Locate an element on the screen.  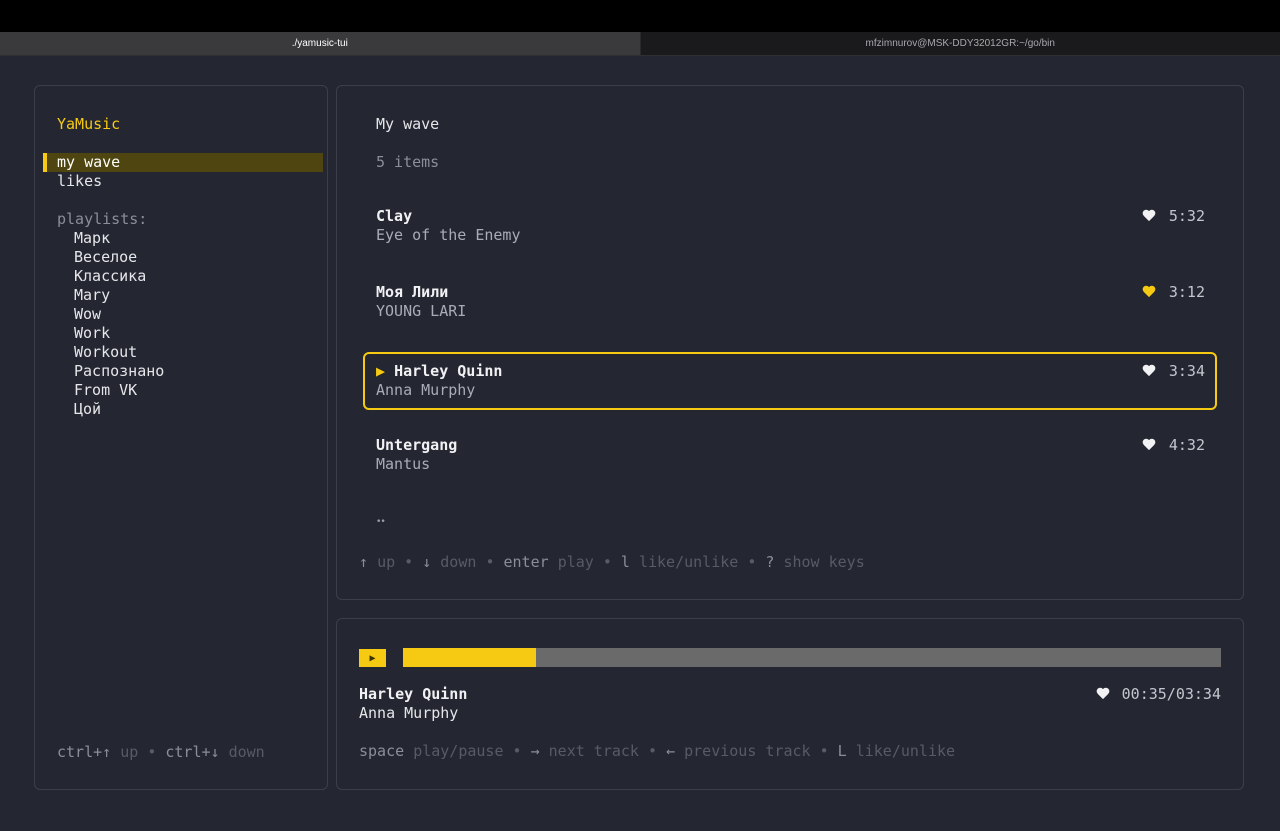
playlist-item: Распознано is located at coordinates (119, 371).